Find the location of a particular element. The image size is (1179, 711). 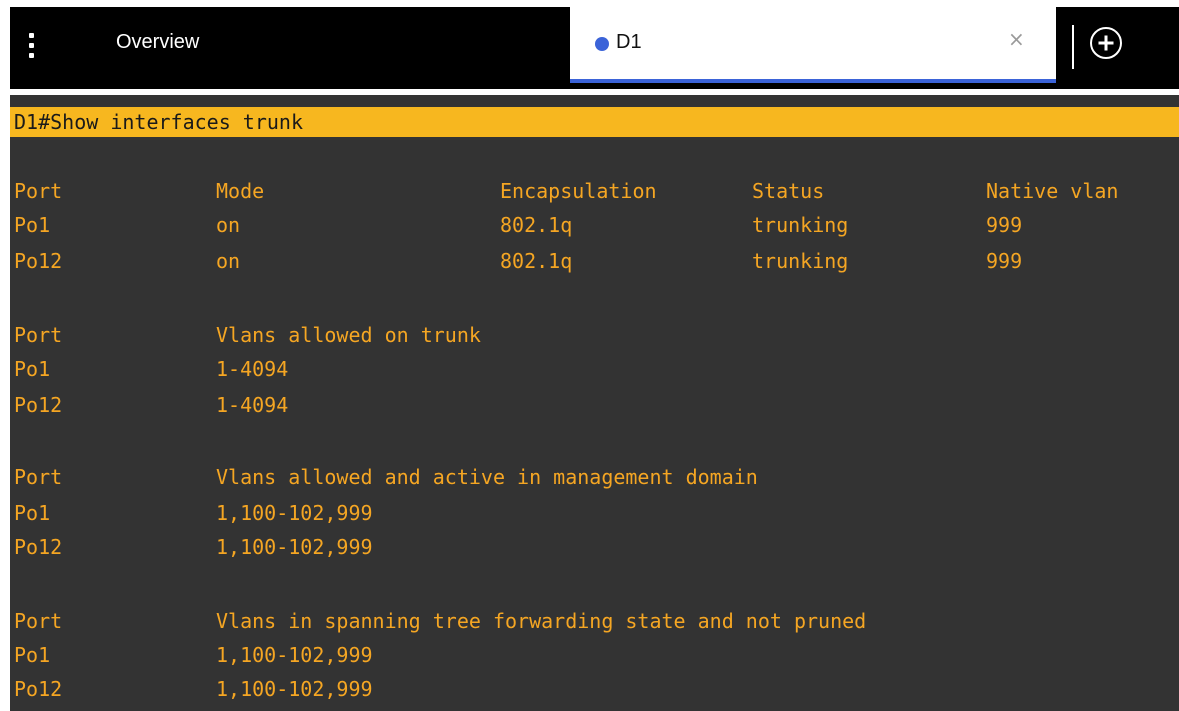

header-status: Status is located at coordinates (788, 191).